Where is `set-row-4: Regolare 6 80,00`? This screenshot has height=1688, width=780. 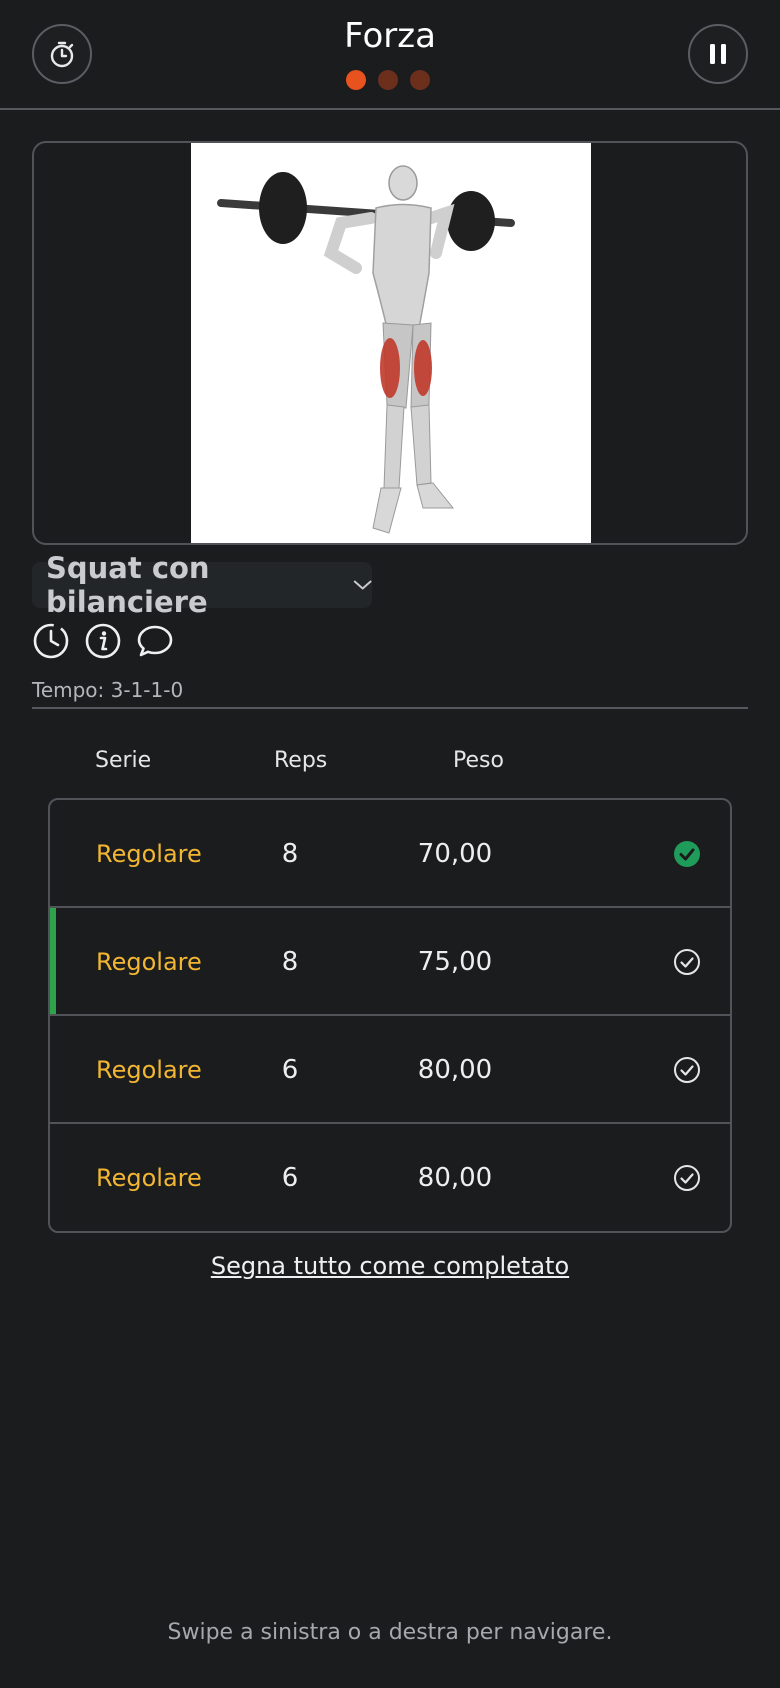
set-row-4: Regolare 6 80,00 is located at coordinates (390, 1177).